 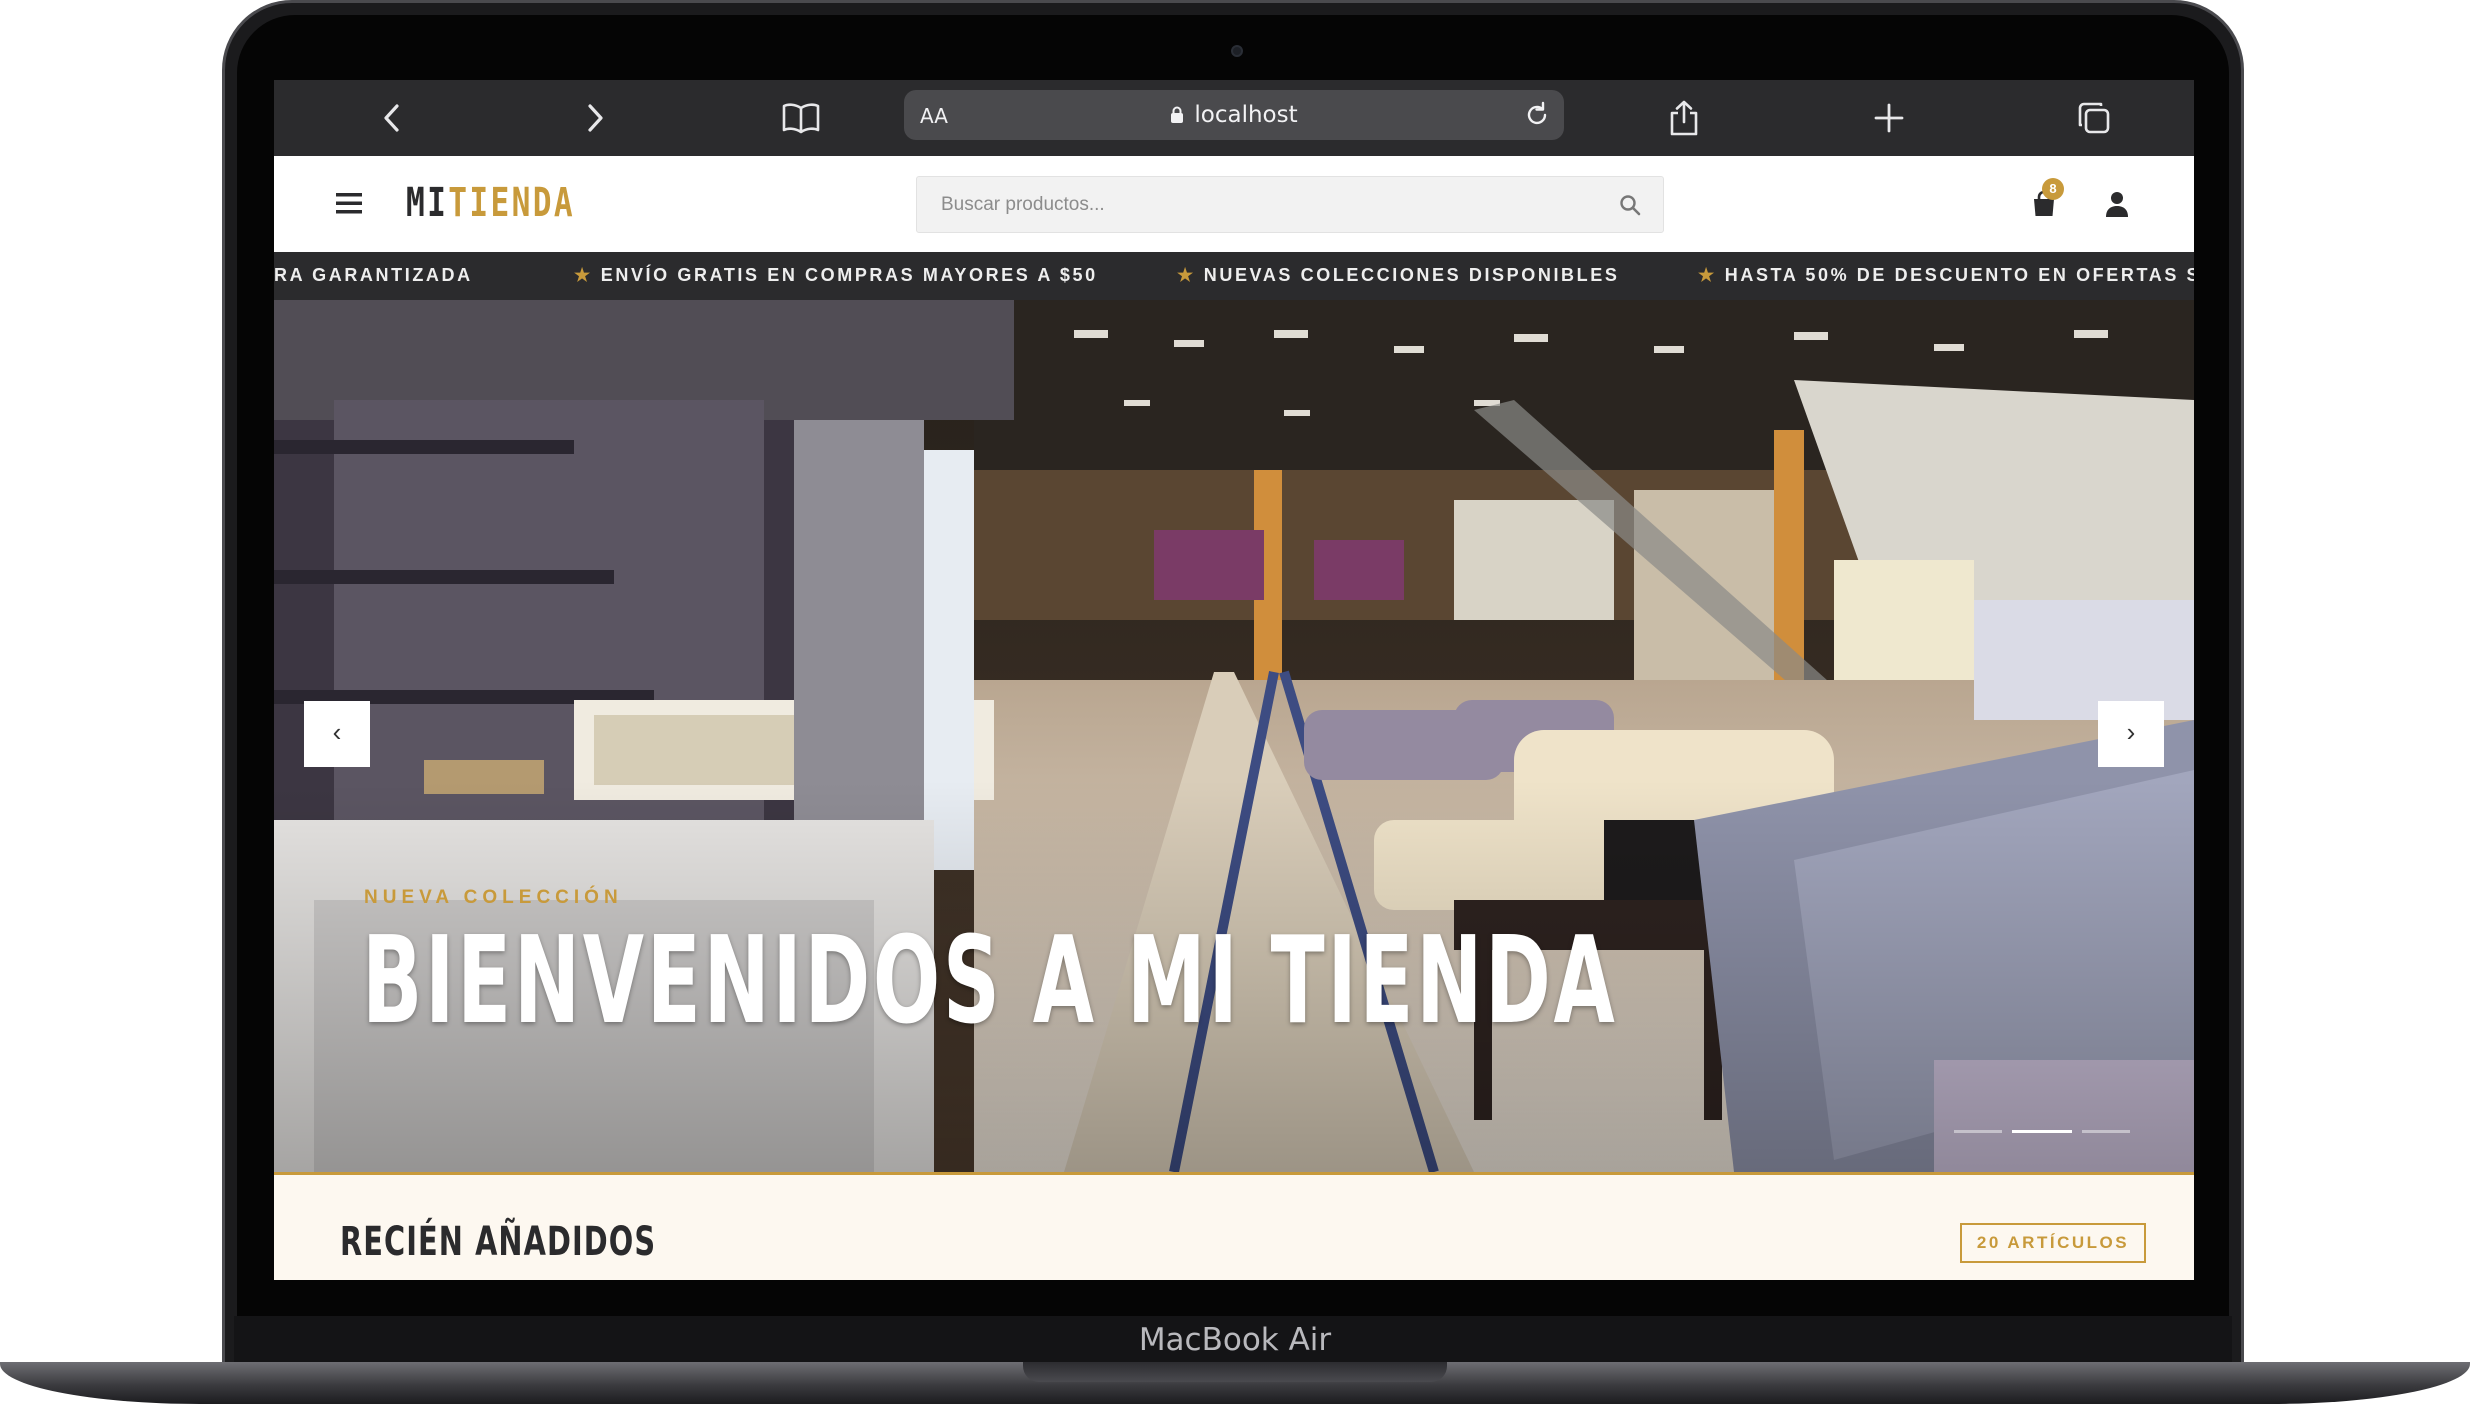 I want to click on slider-dots, so click(x=2042, y=1132).